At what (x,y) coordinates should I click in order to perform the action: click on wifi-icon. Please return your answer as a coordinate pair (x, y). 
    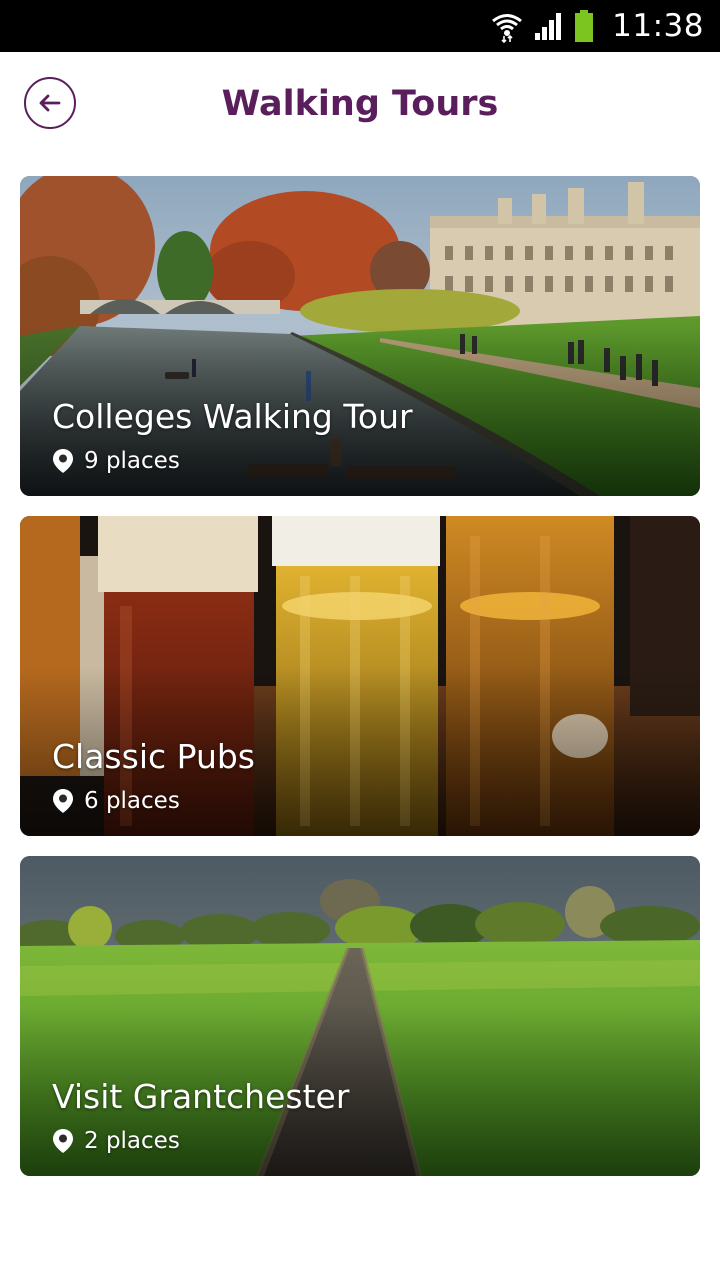
    Looking at the image, I should click on (507, 28).